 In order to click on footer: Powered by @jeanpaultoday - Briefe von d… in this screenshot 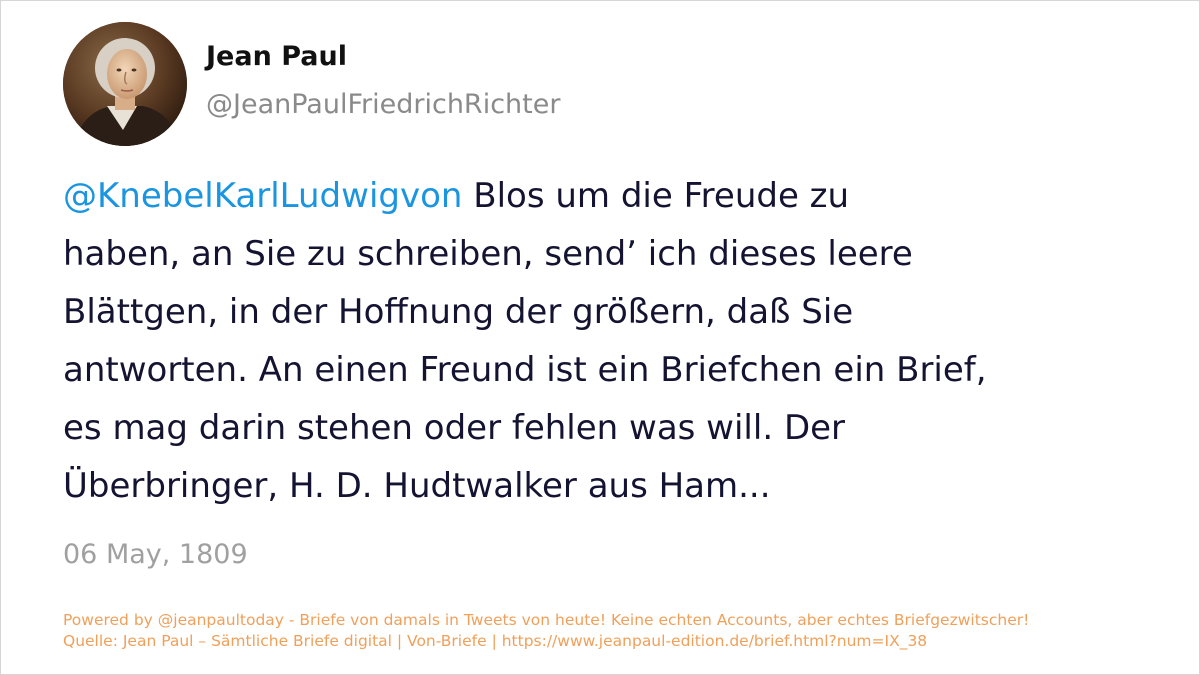, I will do `click(546, 631)`.